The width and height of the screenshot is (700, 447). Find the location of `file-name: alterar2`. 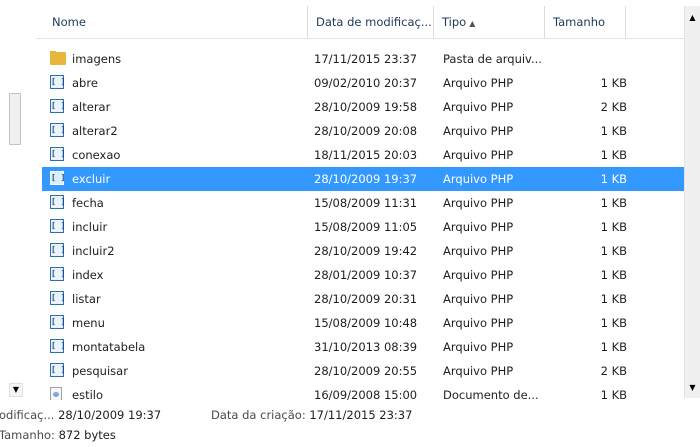

file-name: alterar2 is located at coordinates (95, 131).